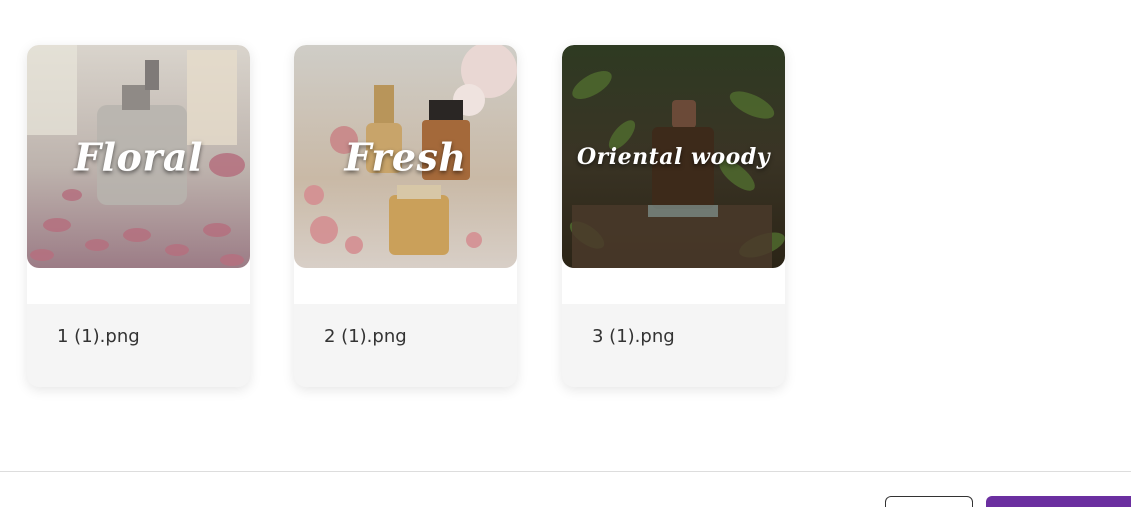 The image size is (1131, 507). I want to click on confirm-button, so click(1058, 501).